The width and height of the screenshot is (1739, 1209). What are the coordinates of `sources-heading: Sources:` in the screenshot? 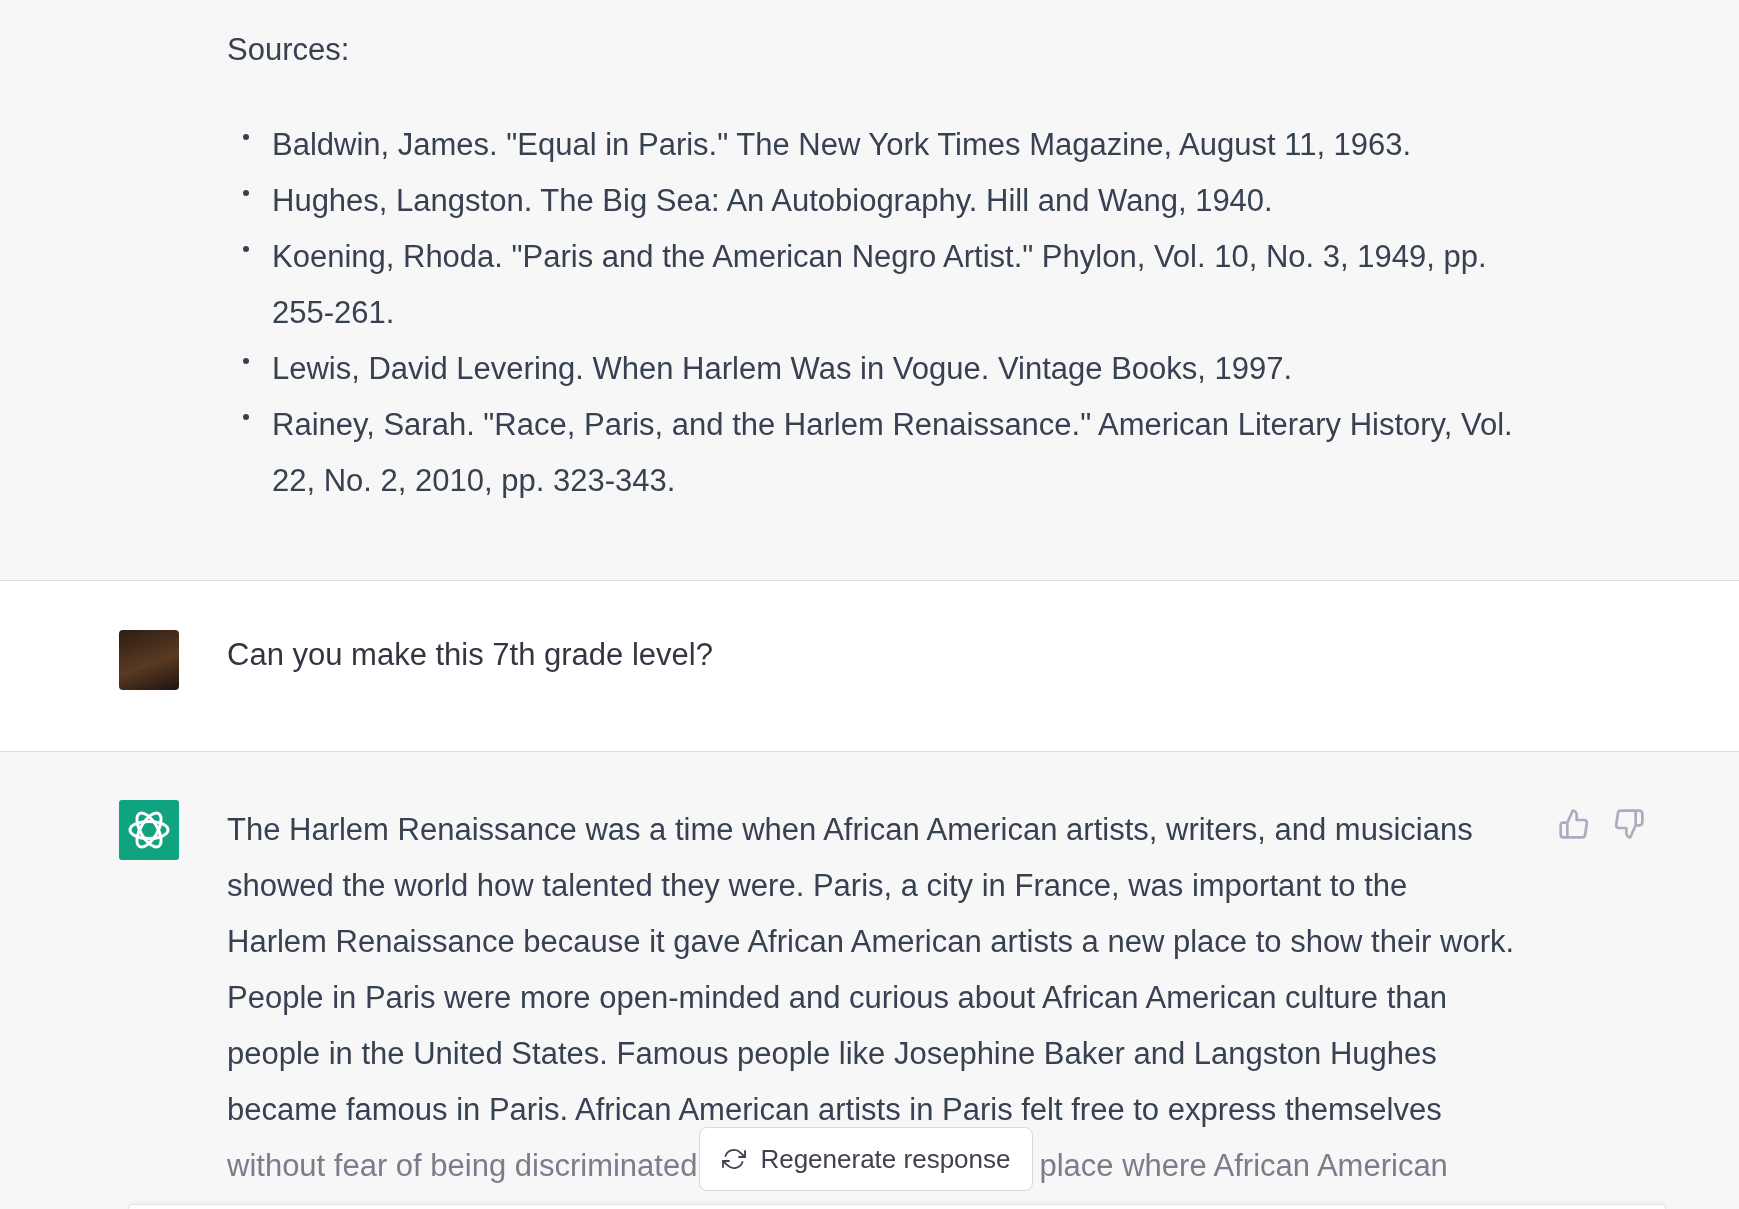 It's located at (288, 50).